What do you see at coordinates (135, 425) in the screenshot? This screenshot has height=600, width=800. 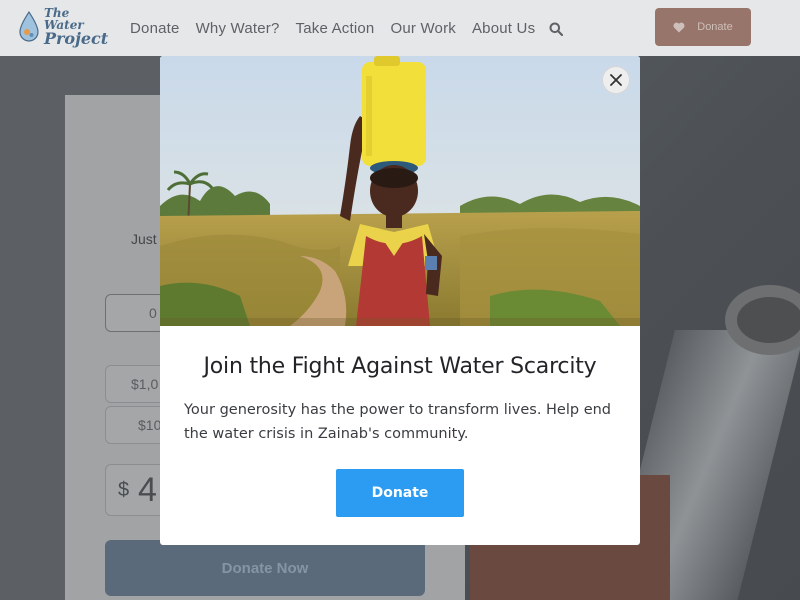 I see `bg-amount-option-2: $10` at bounding box center [135, 425].